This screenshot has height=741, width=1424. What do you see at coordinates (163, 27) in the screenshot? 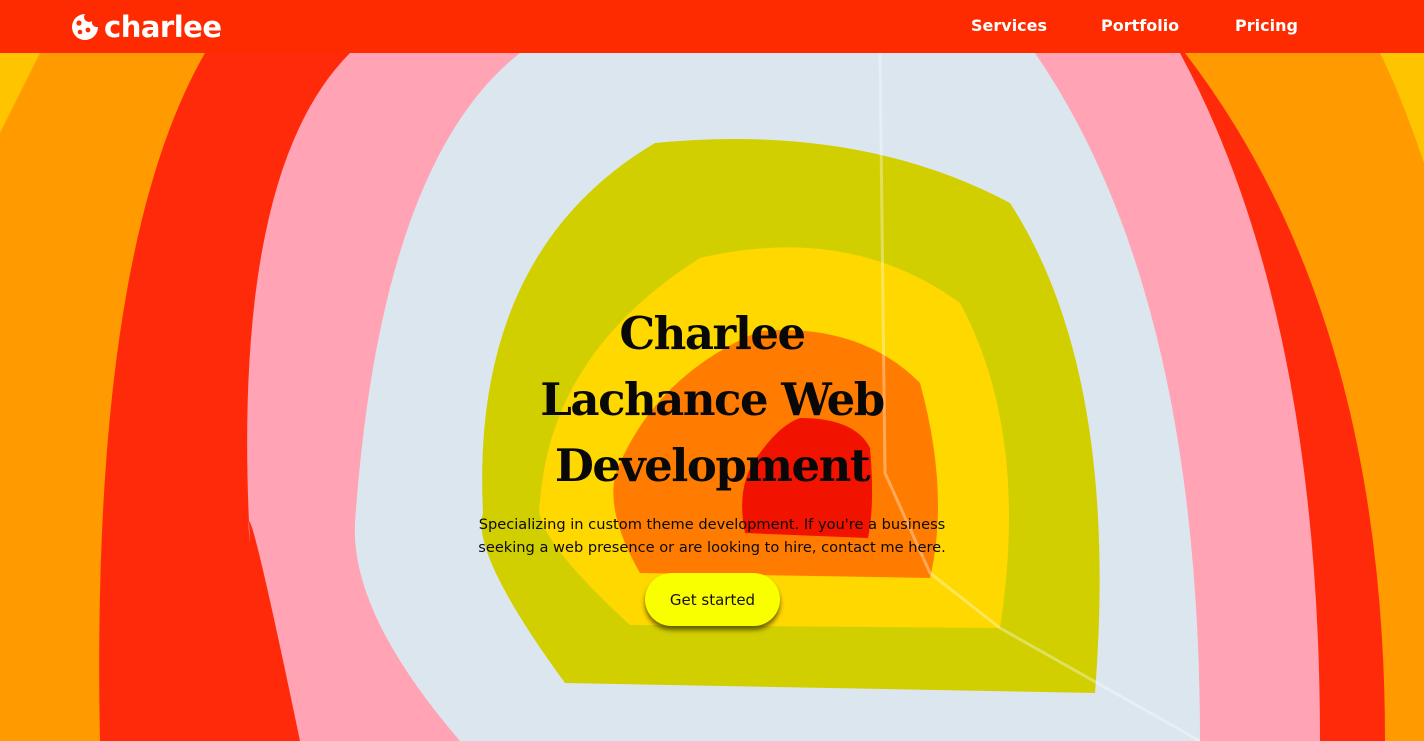
I see `brand-name: charlee` at bounding box center [163, 27].